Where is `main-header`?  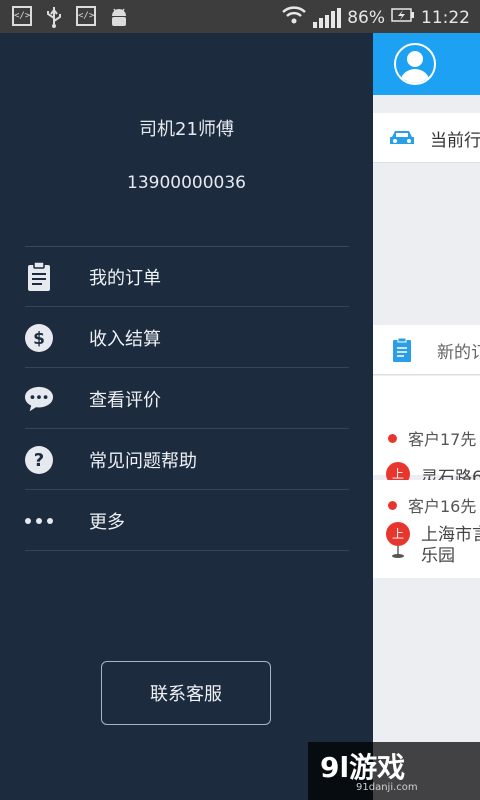
main-header is located at coordinates (426, 64).